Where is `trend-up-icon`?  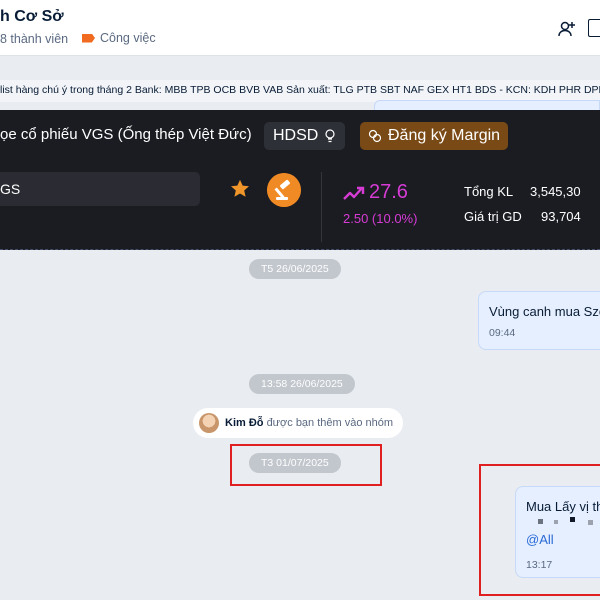
trend-up-icon is located at coordinates (354, 193).